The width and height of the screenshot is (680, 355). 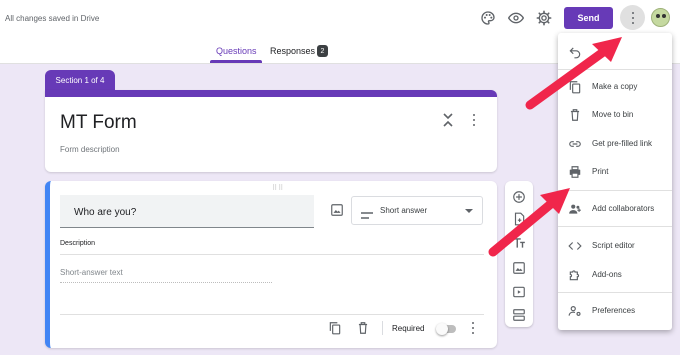 I want to click on people-icon, so click(x=575, y=209).